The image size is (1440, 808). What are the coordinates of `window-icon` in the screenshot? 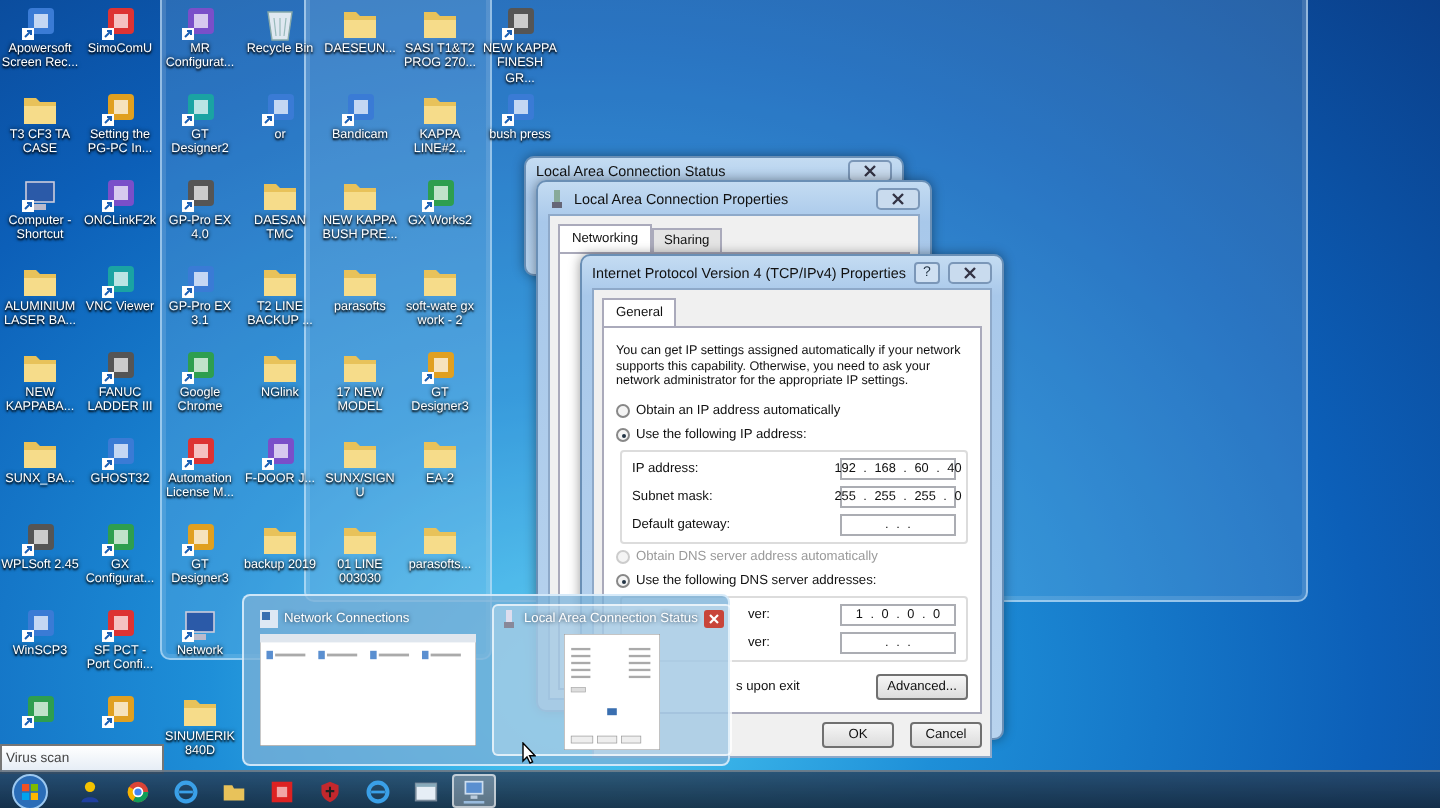 It's located at (426, 791).